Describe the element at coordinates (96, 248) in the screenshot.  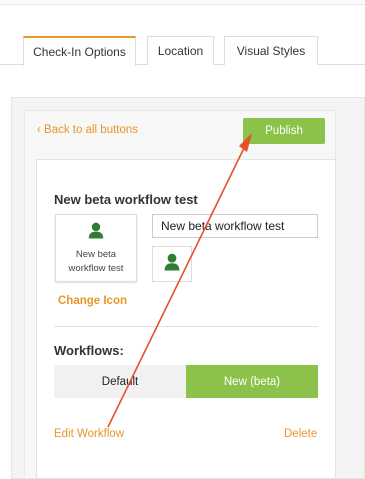
I see `button-preview: New beta workflow test` at that location.